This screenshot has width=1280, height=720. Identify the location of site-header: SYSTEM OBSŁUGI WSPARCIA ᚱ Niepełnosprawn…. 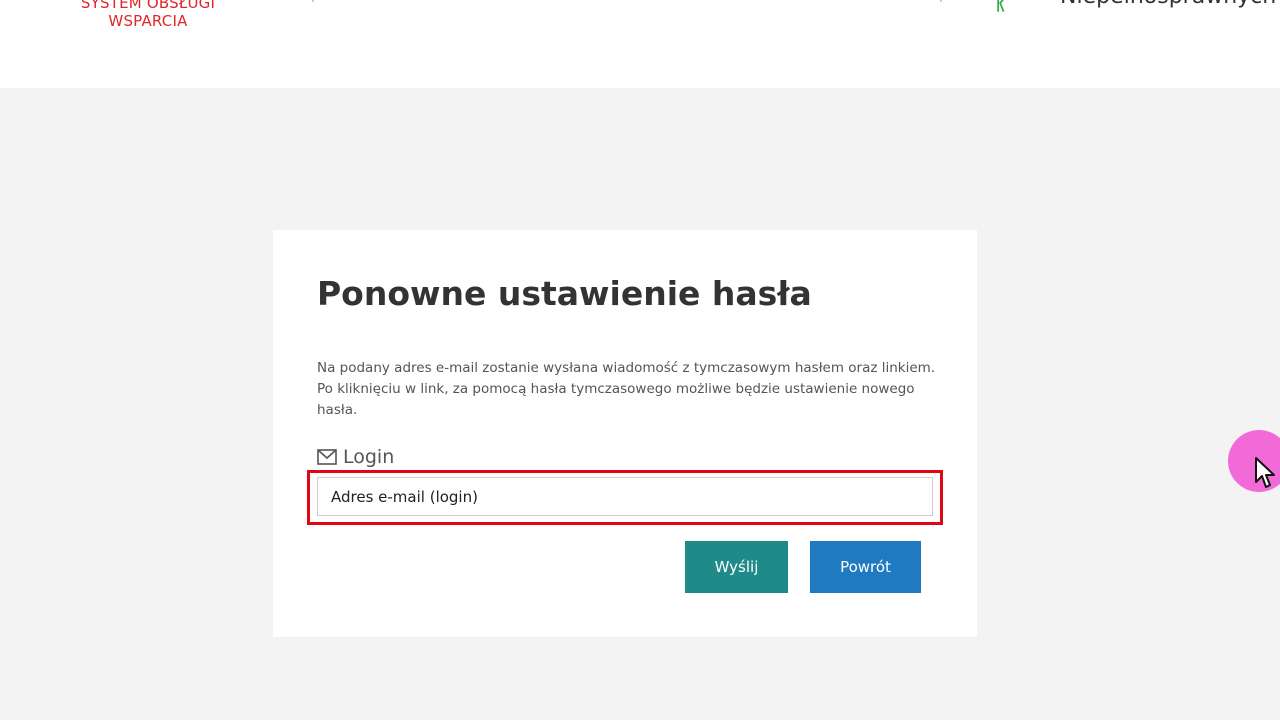
(640, 44).